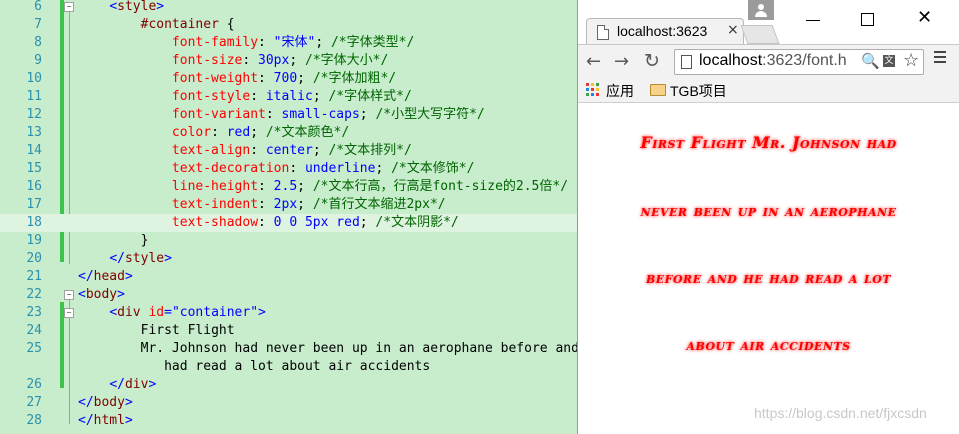  I want to click on minimize-button, so click(813, 20).